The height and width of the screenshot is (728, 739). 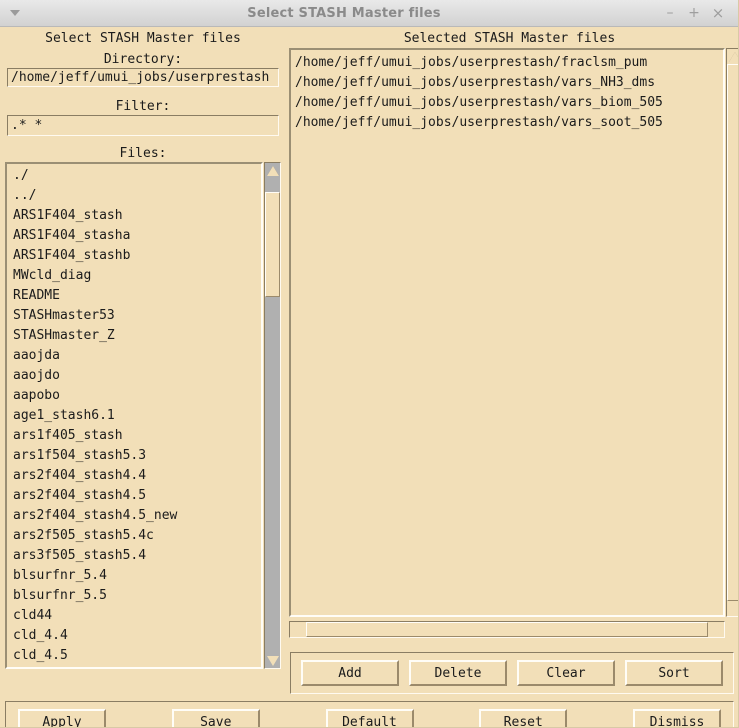 I want to click on bottom-button-bar: Apply Save Default Reset Dismiss, so click(x=369, y=714).